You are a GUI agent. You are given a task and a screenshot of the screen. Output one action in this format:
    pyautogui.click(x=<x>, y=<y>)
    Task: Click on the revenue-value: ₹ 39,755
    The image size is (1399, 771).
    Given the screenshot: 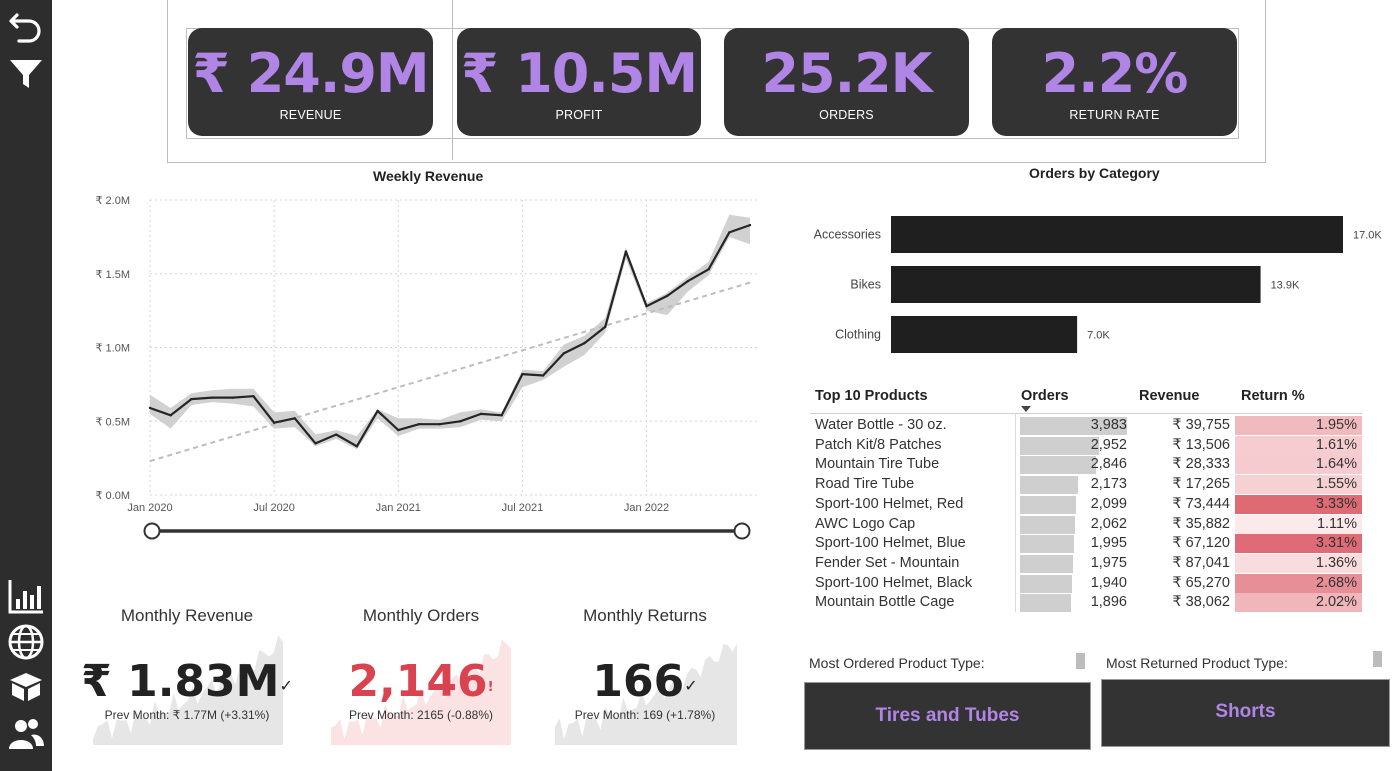 What is the action you would take?
    pyautogui.click(x=1201, y=425)
    